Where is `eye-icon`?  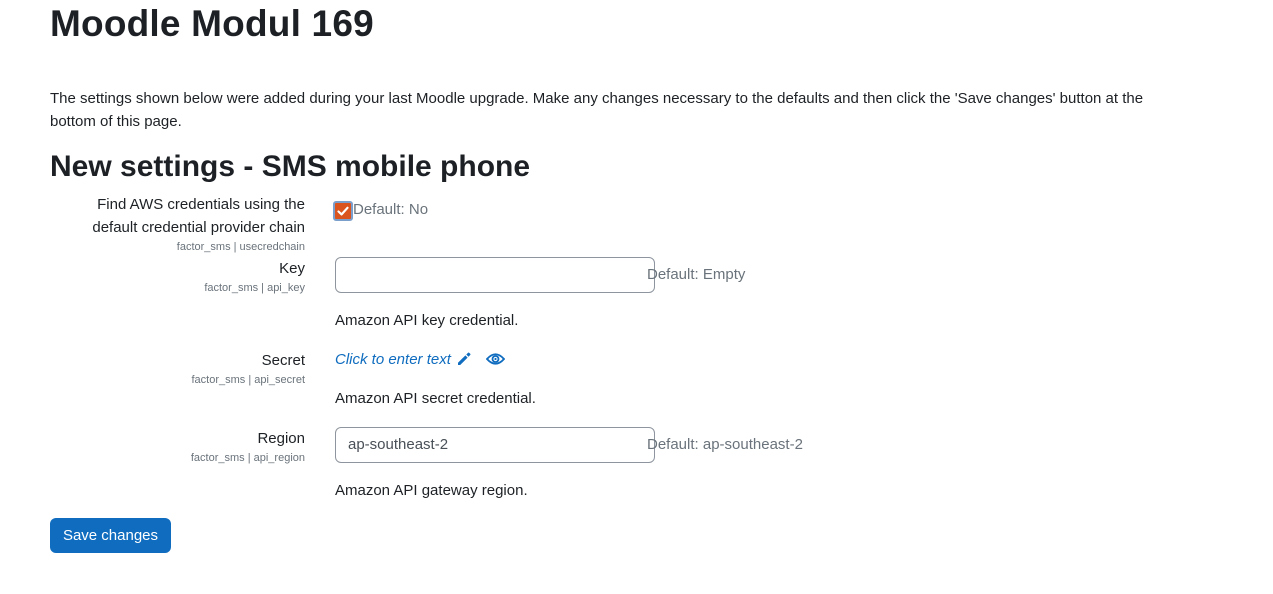
eye-icon is located at coordinates (495, 361).